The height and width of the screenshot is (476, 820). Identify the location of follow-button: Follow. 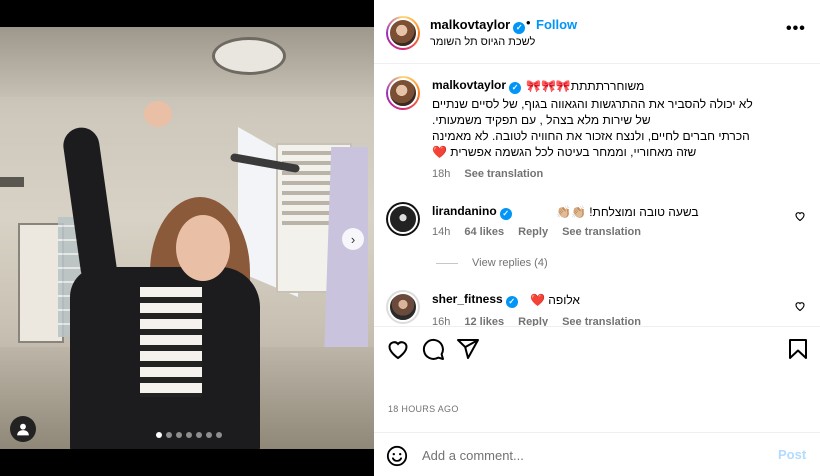
(556, 24).